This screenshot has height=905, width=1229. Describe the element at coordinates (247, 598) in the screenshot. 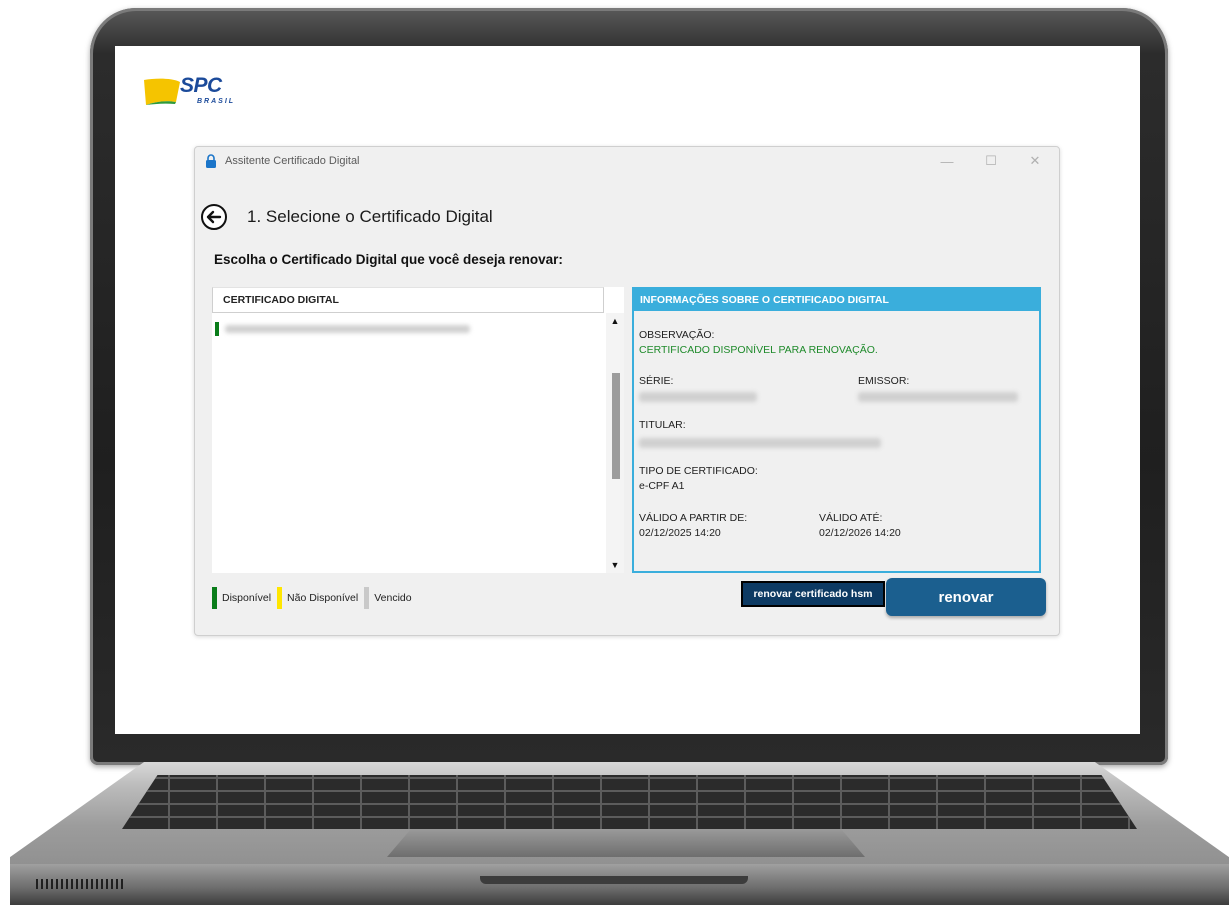

I see `legend-label: Disponível` at that location.